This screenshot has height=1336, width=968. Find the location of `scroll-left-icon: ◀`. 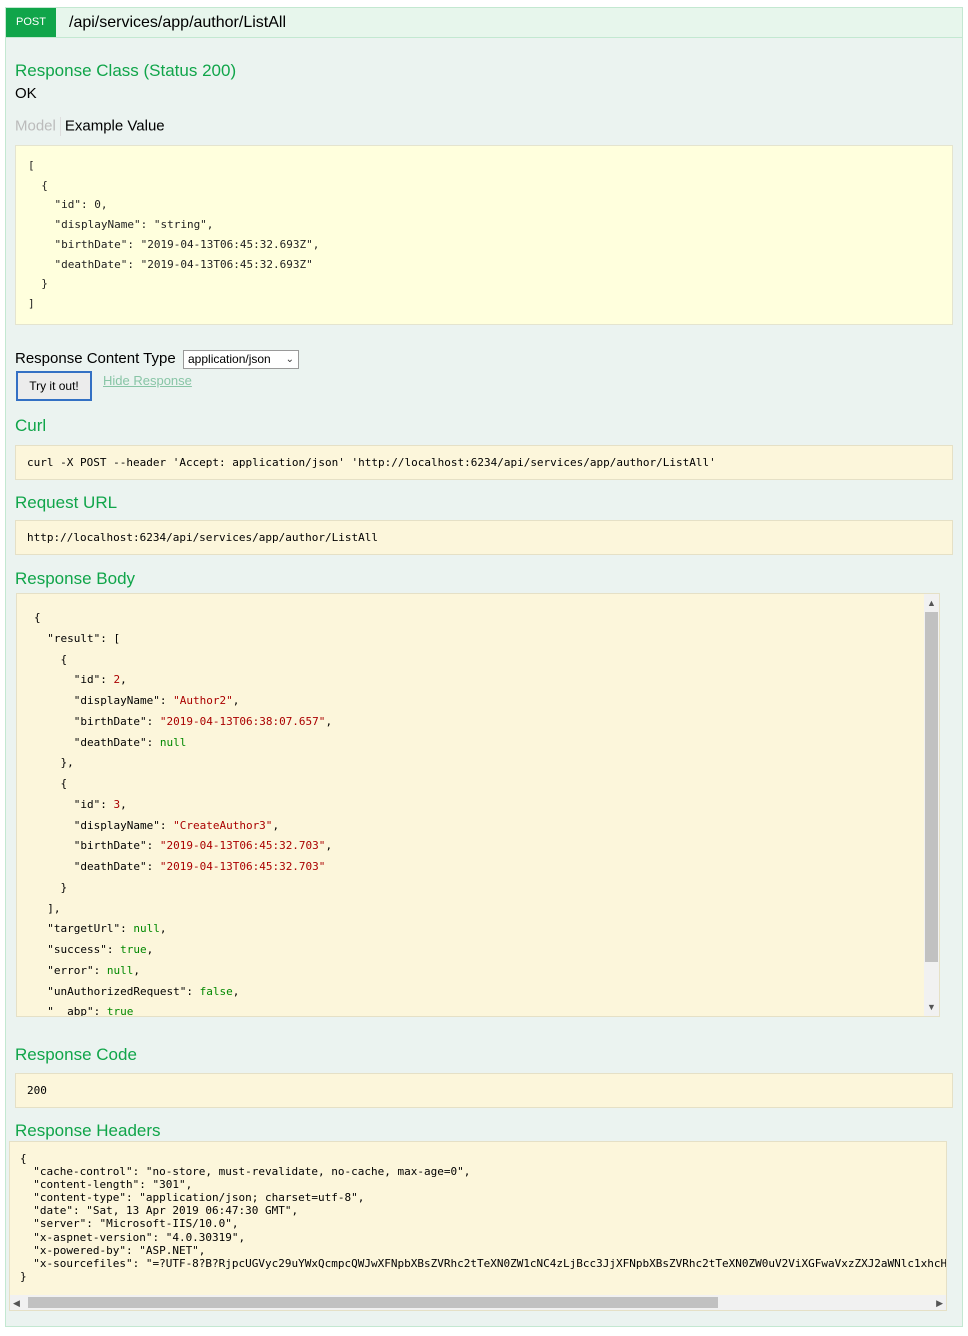

scroll-left-icon: ◀ is located at coordinates (16, 1303).